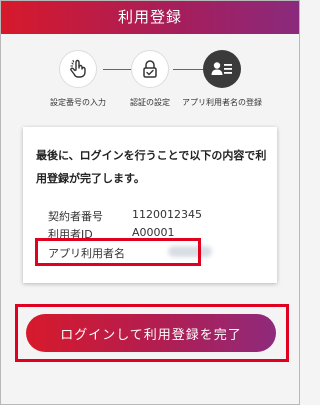  Describe the element at coordinates (150, 17) in the screenshot. I see `page-title: 利用登録` at that location.